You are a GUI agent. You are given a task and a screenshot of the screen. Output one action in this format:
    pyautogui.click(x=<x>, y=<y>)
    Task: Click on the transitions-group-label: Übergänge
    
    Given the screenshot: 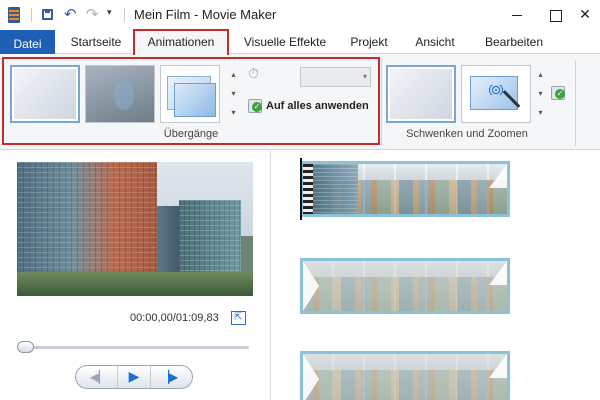 What is the action you would take?
    pyautogui.click(x=191, y=134)
    